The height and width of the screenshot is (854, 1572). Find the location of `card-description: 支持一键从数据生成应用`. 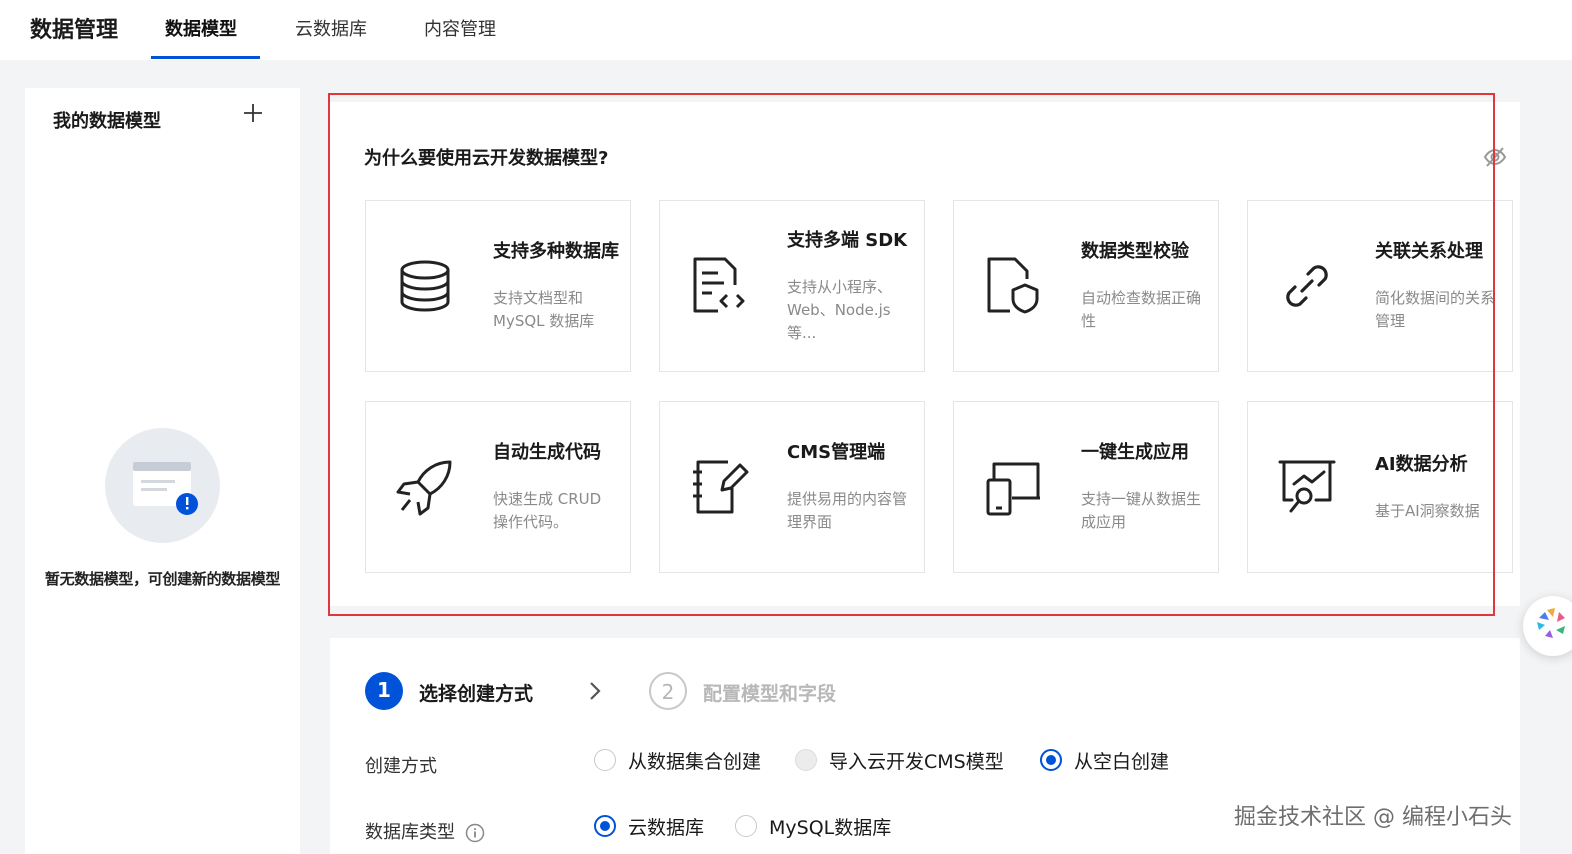

card-description: 支持一键从数据生成应用 is located at coordinates (1141, 510).